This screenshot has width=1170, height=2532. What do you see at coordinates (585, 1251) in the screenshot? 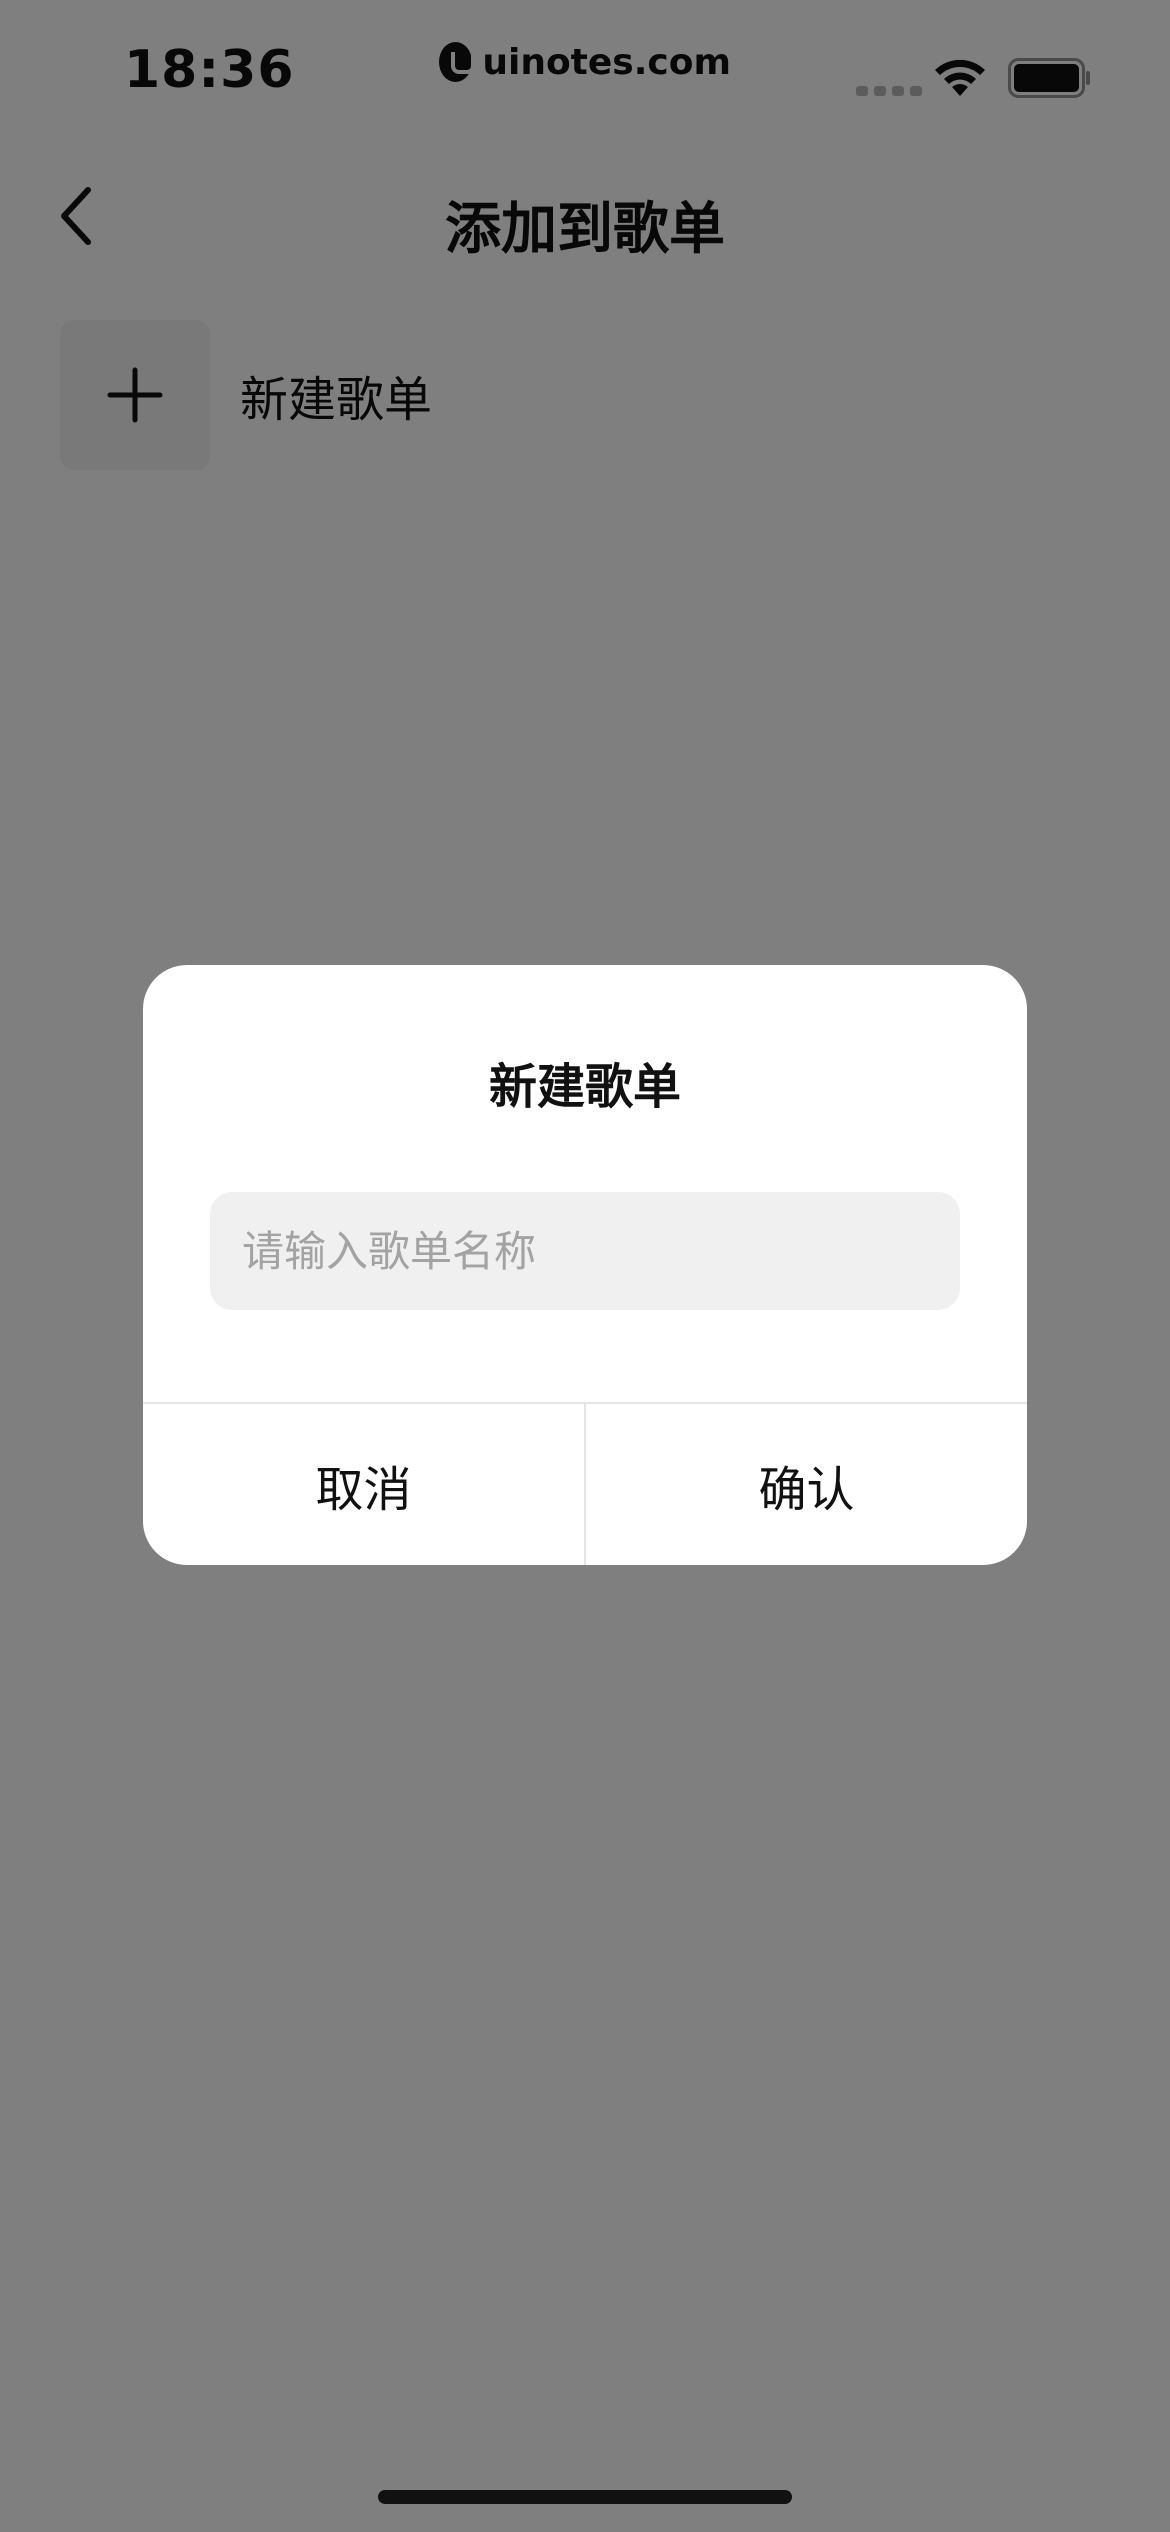
I see `playlist-name-input` at bounding box center [585, 1251].